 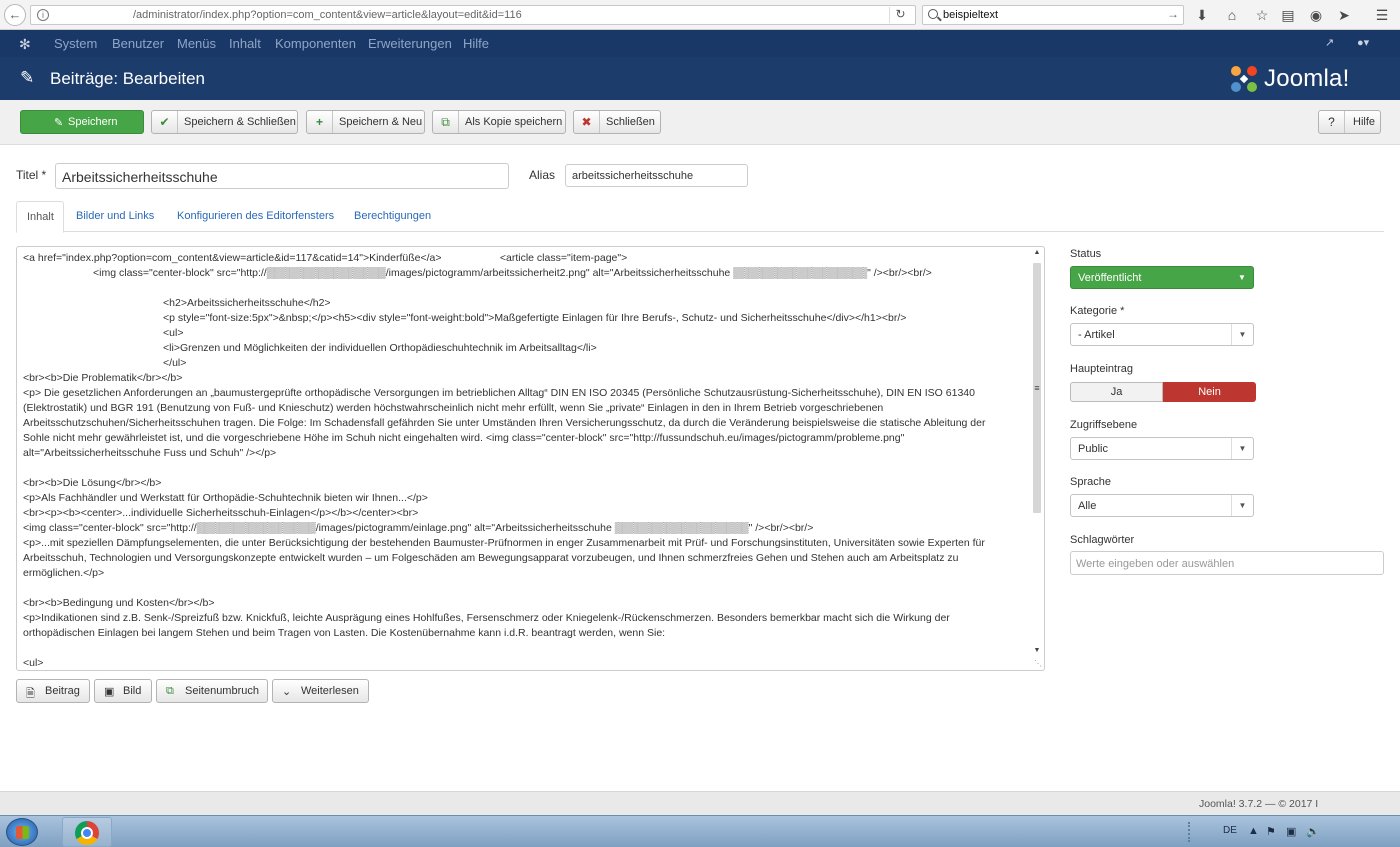 I want to click on tags-label: Schlagwörter, so click(x=1102, y=540).